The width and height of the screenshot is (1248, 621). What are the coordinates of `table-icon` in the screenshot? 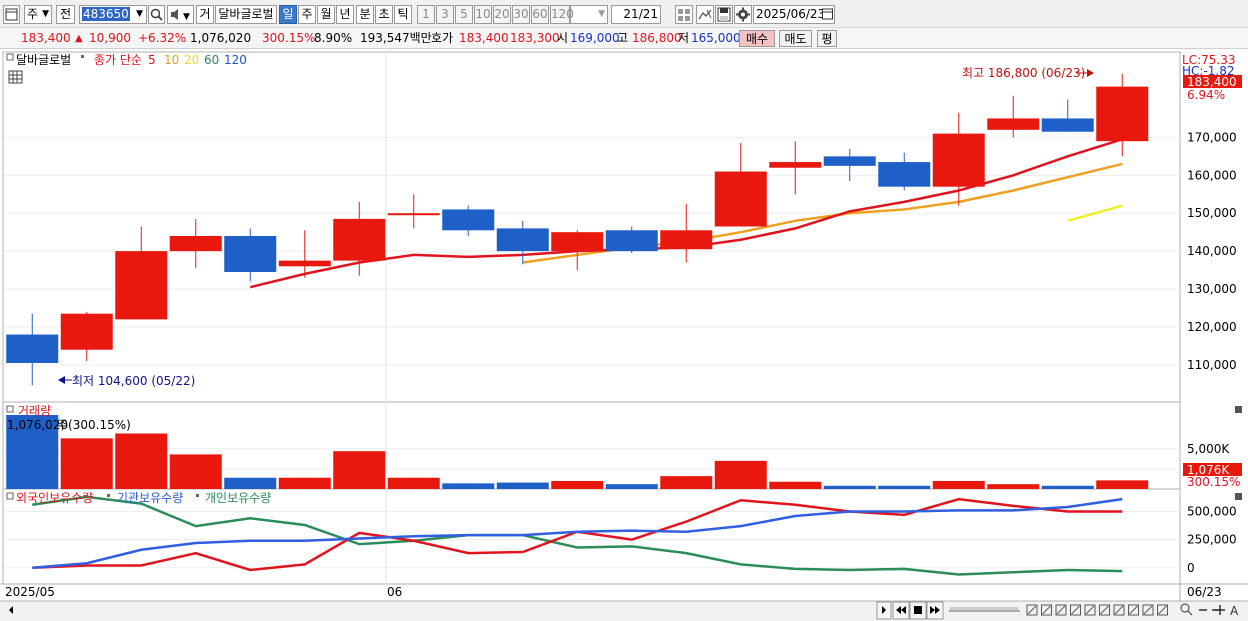 It's located at (15, 77).